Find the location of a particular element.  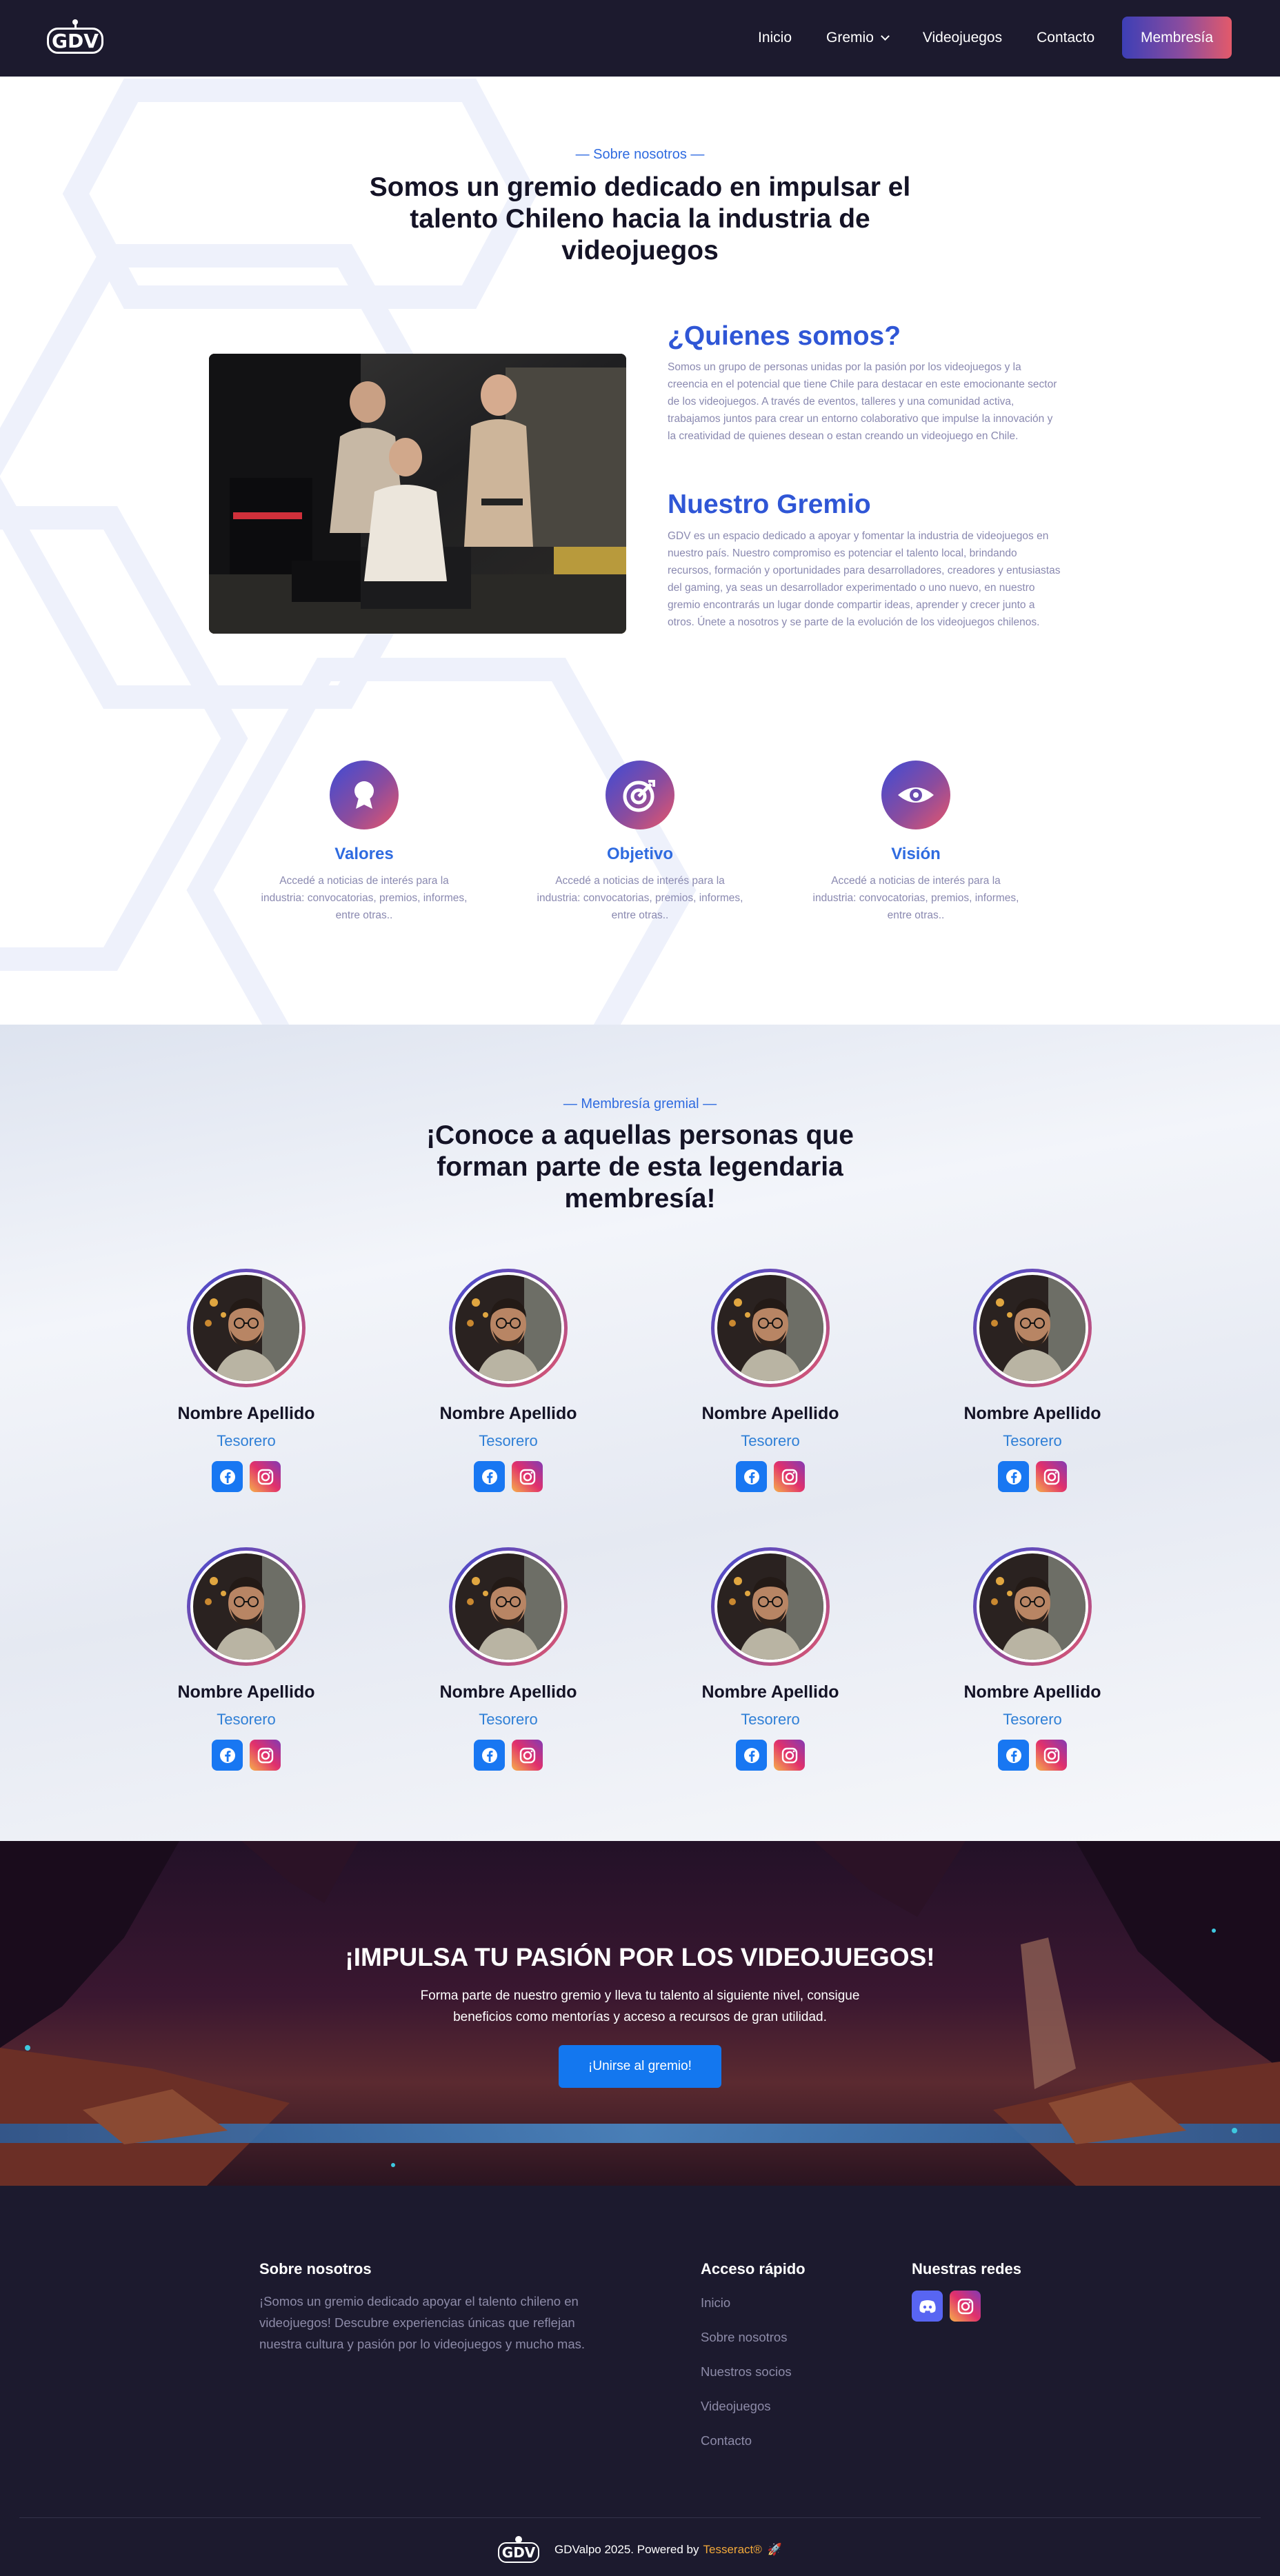

footer-link-sobre-nosotros: Sobre nosotros is located at coordinates (746, 2347).